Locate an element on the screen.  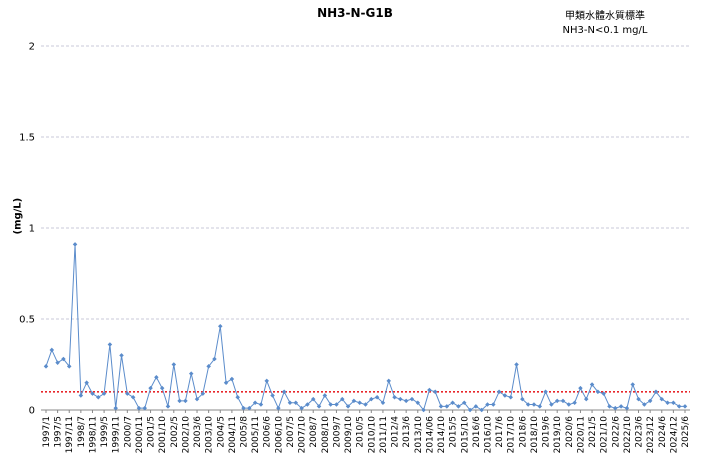
y-tick-label: 1 is located at coordinates (32, 229).